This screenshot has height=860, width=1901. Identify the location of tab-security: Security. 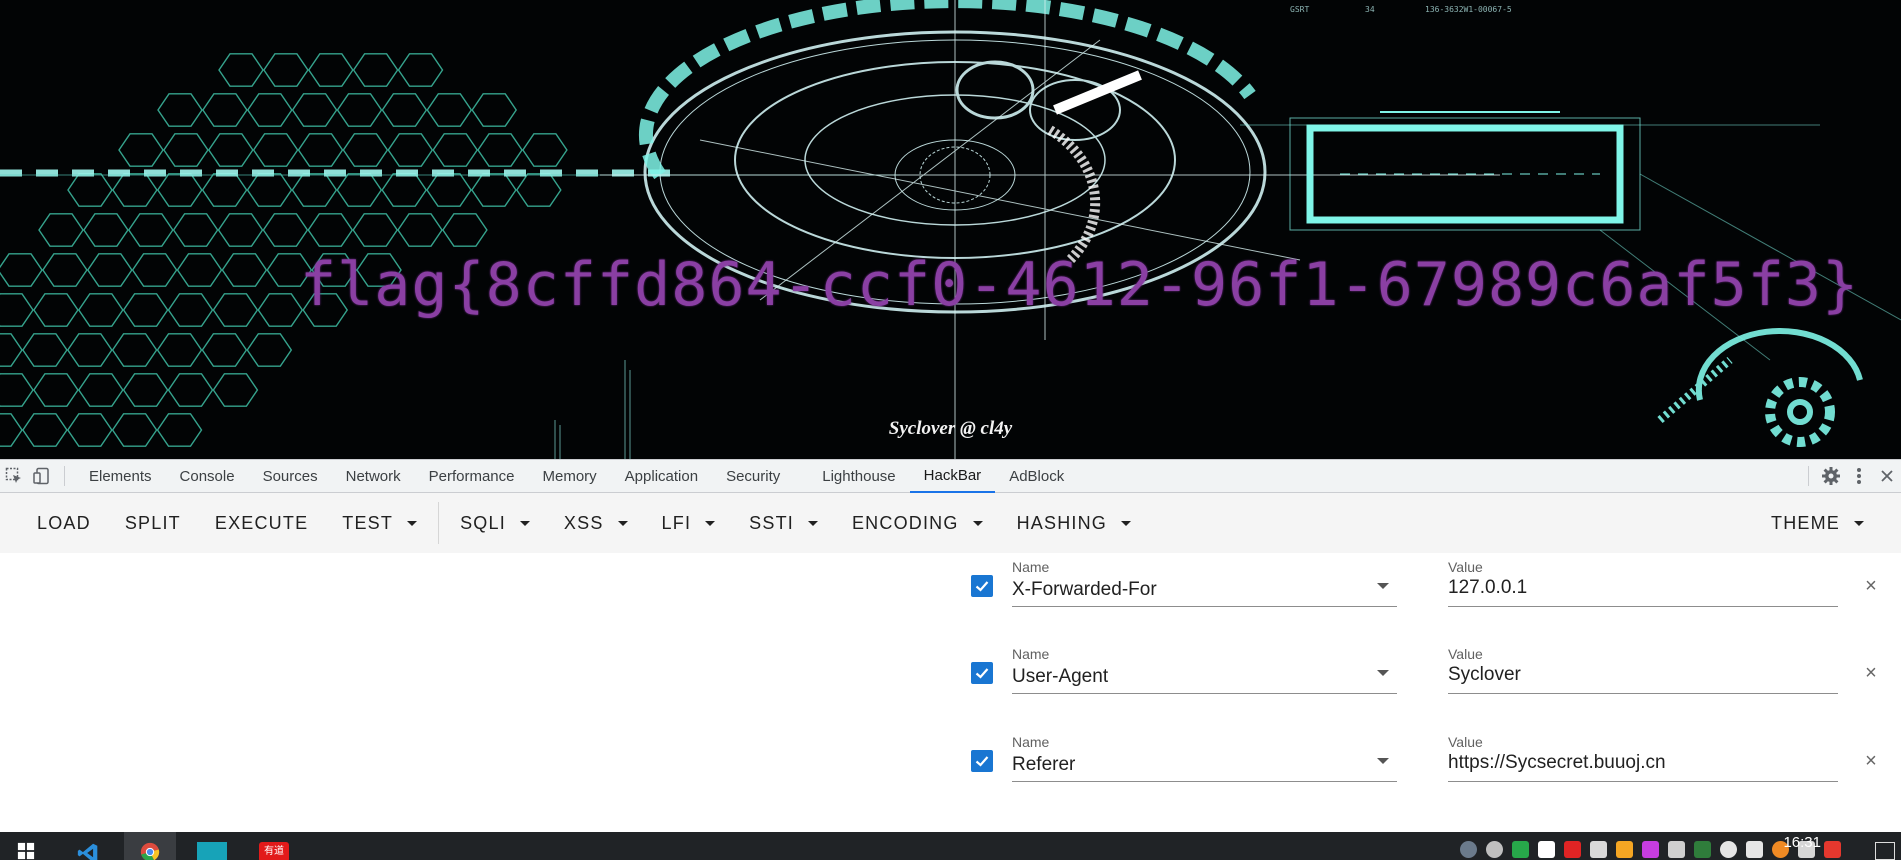
(753, 476).